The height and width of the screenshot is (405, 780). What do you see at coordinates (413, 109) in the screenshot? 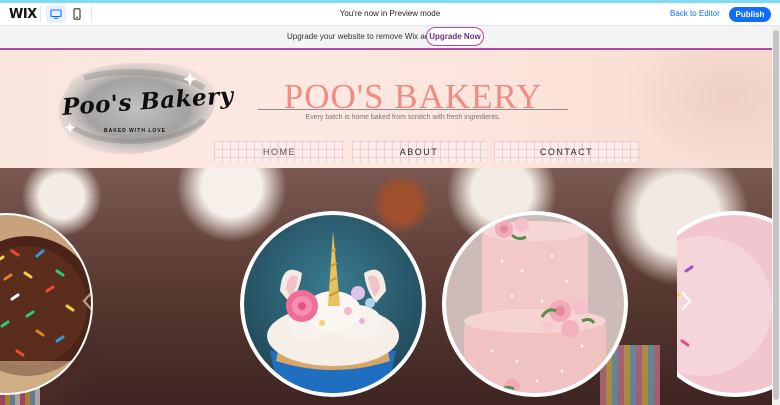
I see `title-underline` at bounding box center [413, 109].